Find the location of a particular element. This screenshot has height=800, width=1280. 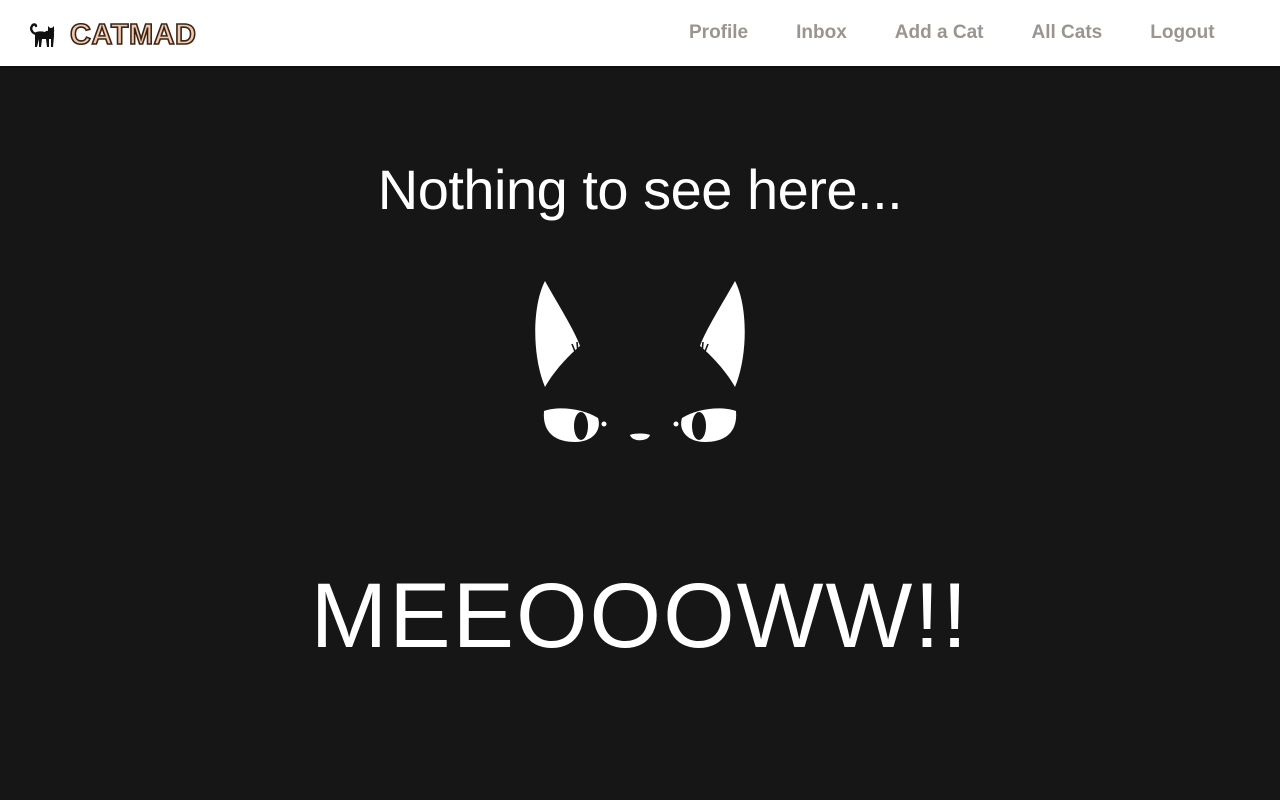

nav-link-add-a-cat: Add a Cat is located at coordinates (939, 33).